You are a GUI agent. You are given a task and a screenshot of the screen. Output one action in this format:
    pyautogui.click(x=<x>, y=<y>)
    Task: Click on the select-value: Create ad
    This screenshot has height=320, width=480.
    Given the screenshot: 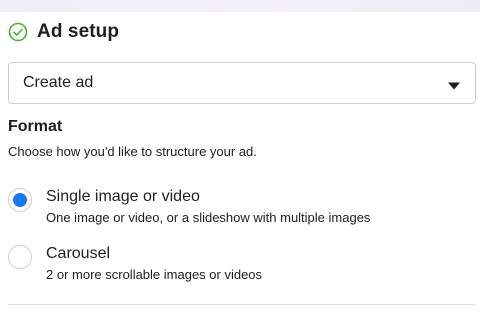 What is the action you would take?
    pyautogui.click(x=58, y=82)
    